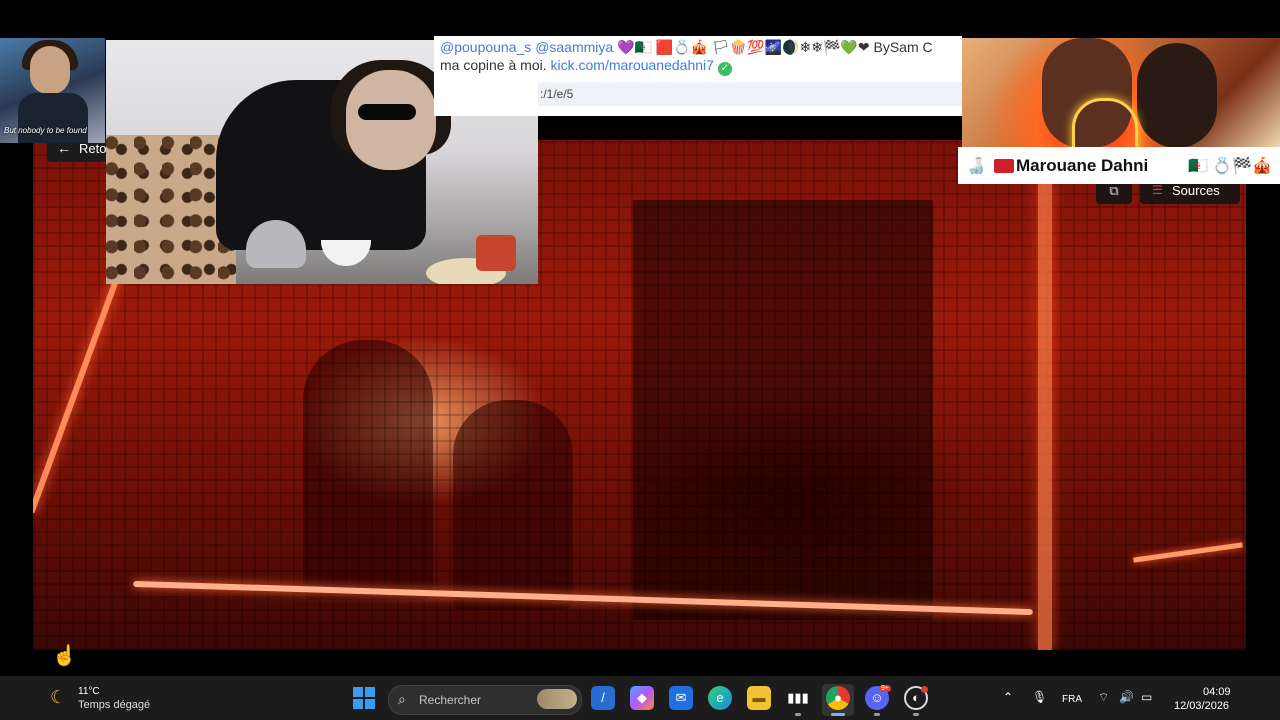 The image size is (1280, 720). Describe the element at coordinates (838, 698) in the screenshot. I see `chrome-icon: ●` at that location.